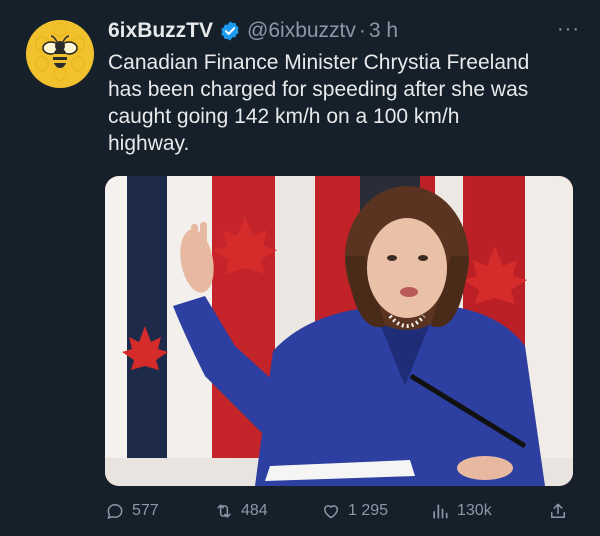  I want to click on retweet-button: 484, so click(241, 511).